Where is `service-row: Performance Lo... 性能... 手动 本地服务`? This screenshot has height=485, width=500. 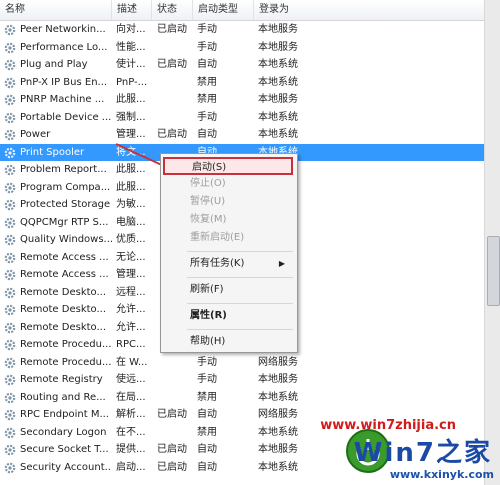
service-row: Performance Lo... 性能... 手动 本地服务 is located at coordinates (242, 48).